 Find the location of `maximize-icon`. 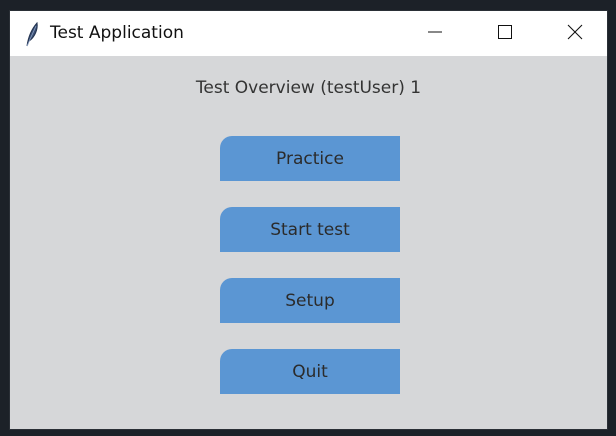

maximize-icon is located at coordinates (505, 34).